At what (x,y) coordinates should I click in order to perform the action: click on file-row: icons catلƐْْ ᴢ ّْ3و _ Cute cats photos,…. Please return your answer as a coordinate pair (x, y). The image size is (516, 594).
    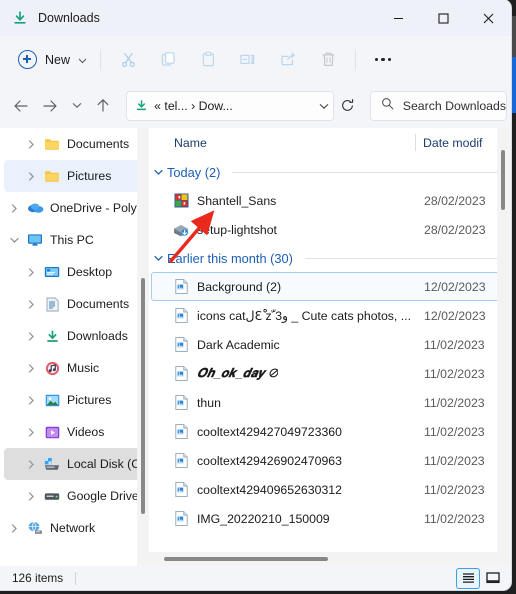
    Looking at the image, I should click on (331, 315).